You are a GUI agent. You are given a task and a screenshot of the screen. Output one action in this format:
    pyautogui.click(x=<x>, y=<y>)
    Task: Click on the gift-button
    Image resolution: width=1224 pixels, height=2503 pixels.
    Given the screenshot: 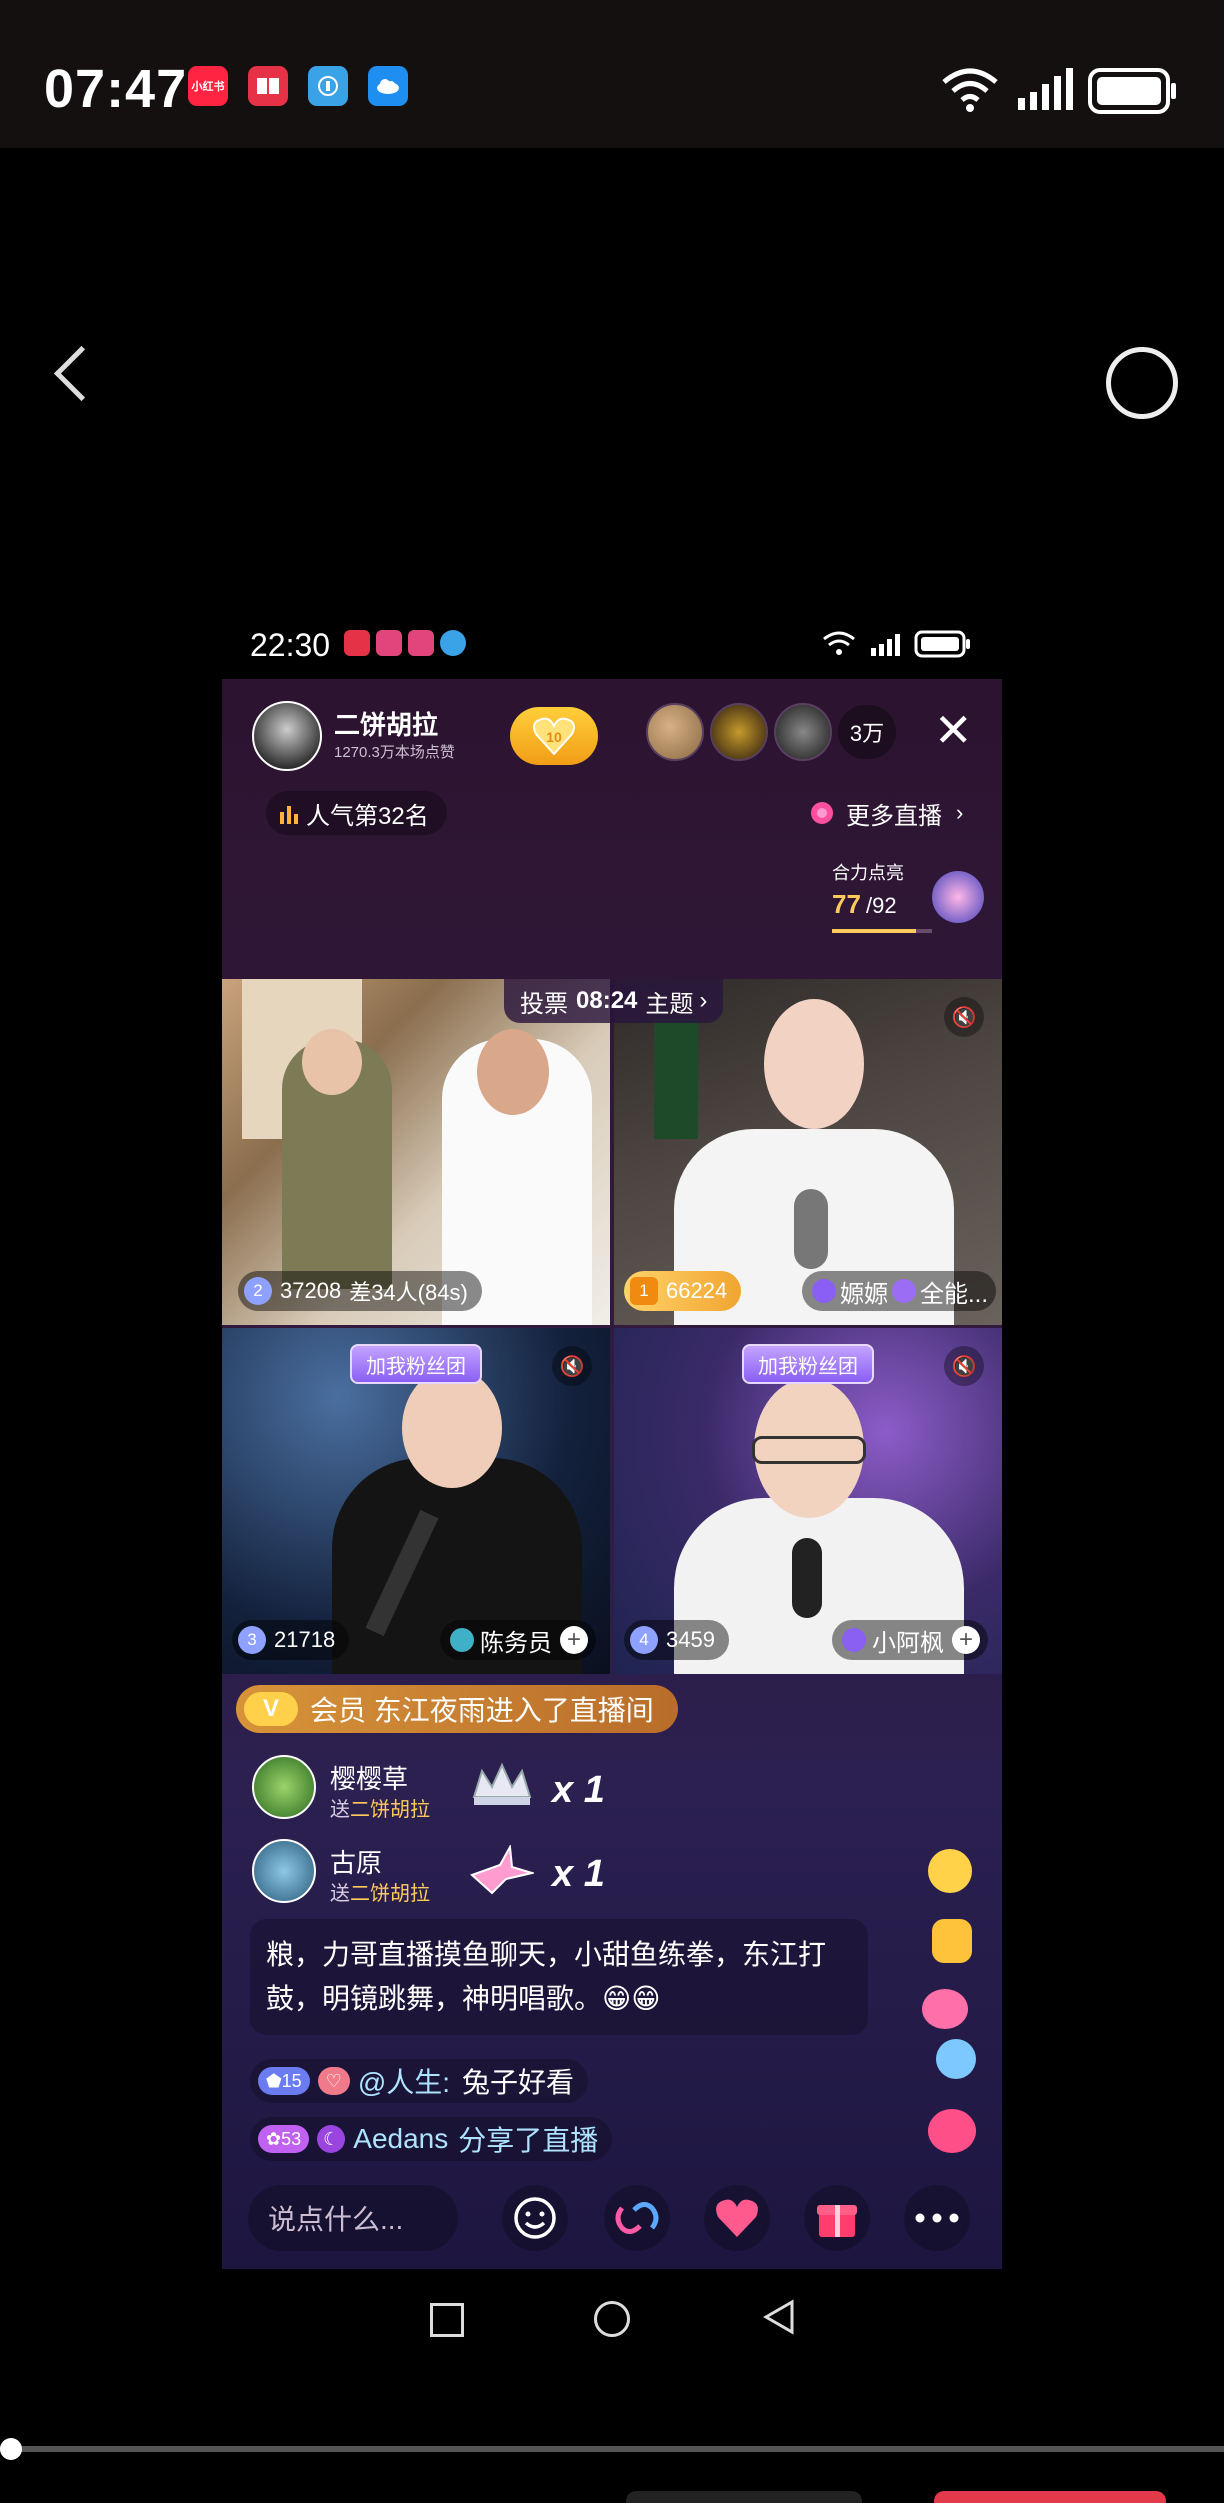 What is the action you would take?
    pyautogui.click(x=837, y=2218)
    